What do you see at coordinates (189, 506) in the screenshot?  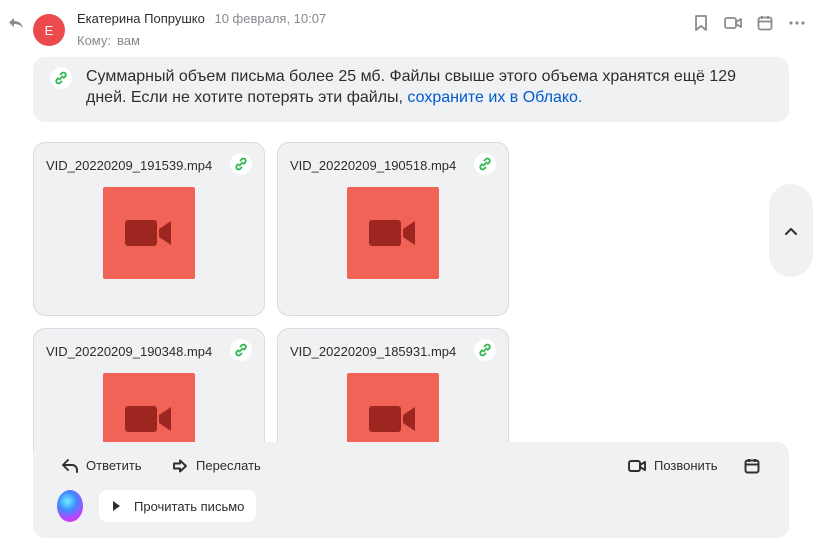 I see `read-aloud-label: Прочитать письмо` at bounding box center [189, 506].